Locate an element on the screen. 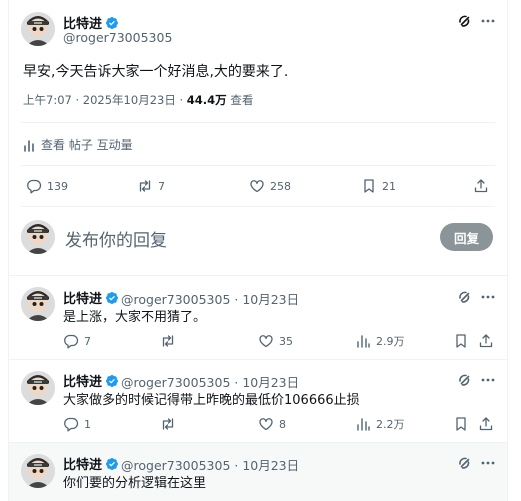  reply-button: 1 is located at coordinates (77, 424).